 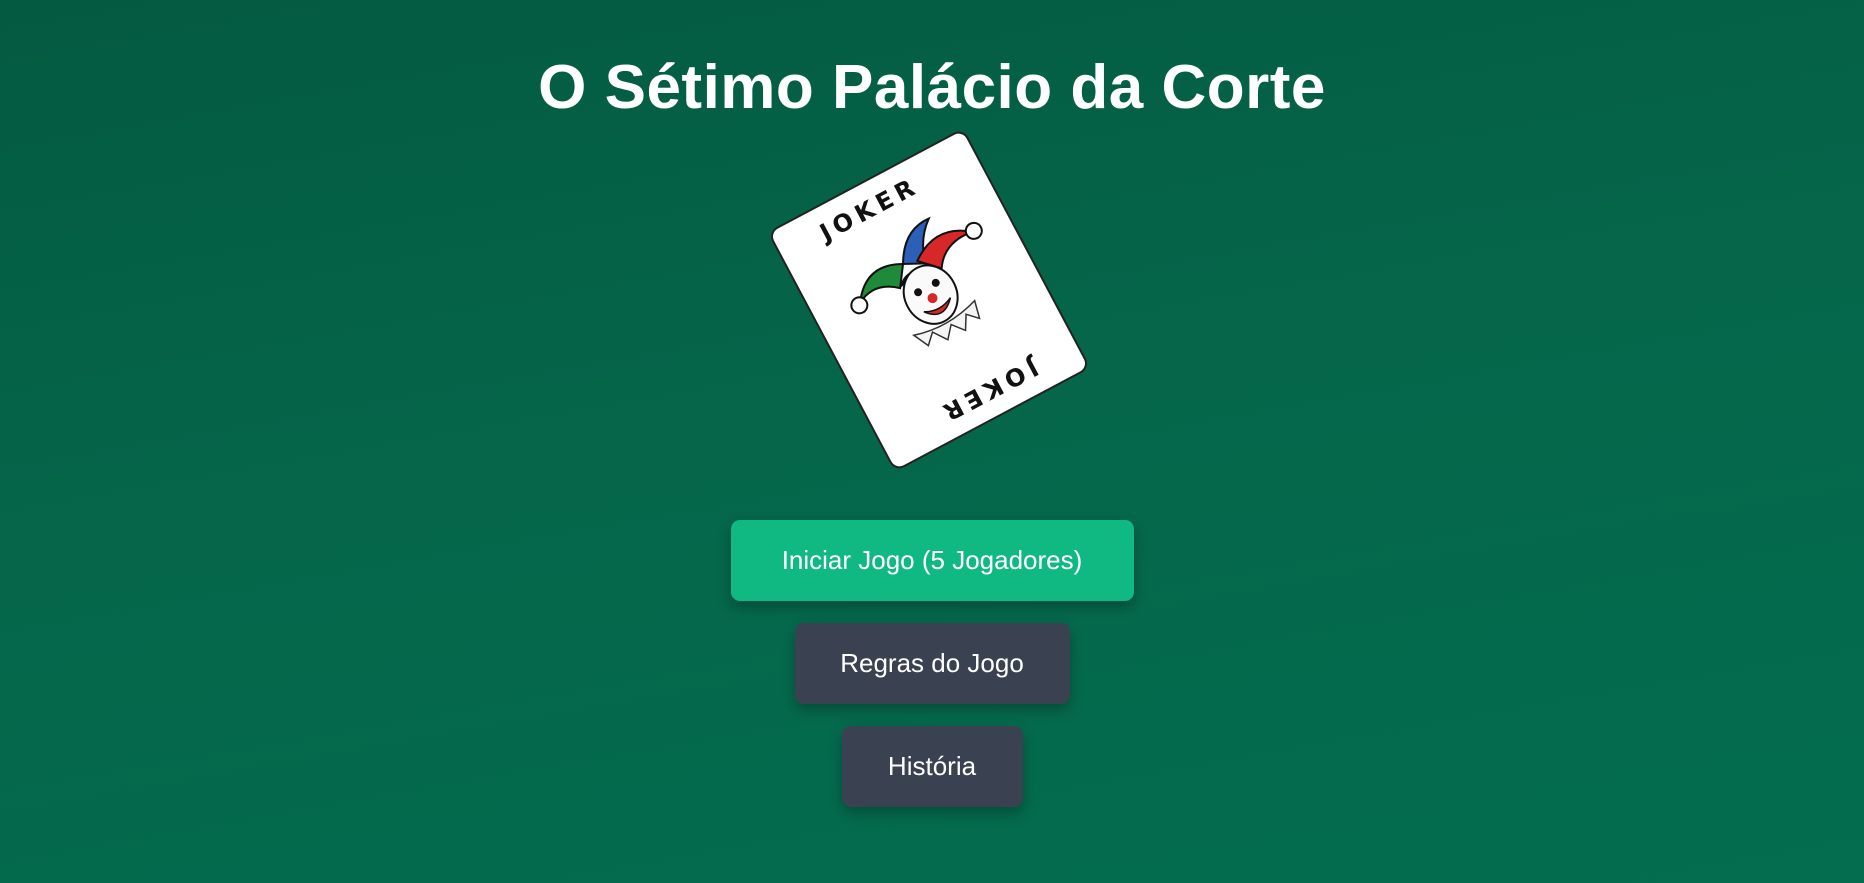 I want to click on joker-card: JOKER JOKER, so click(x=929, y=300).